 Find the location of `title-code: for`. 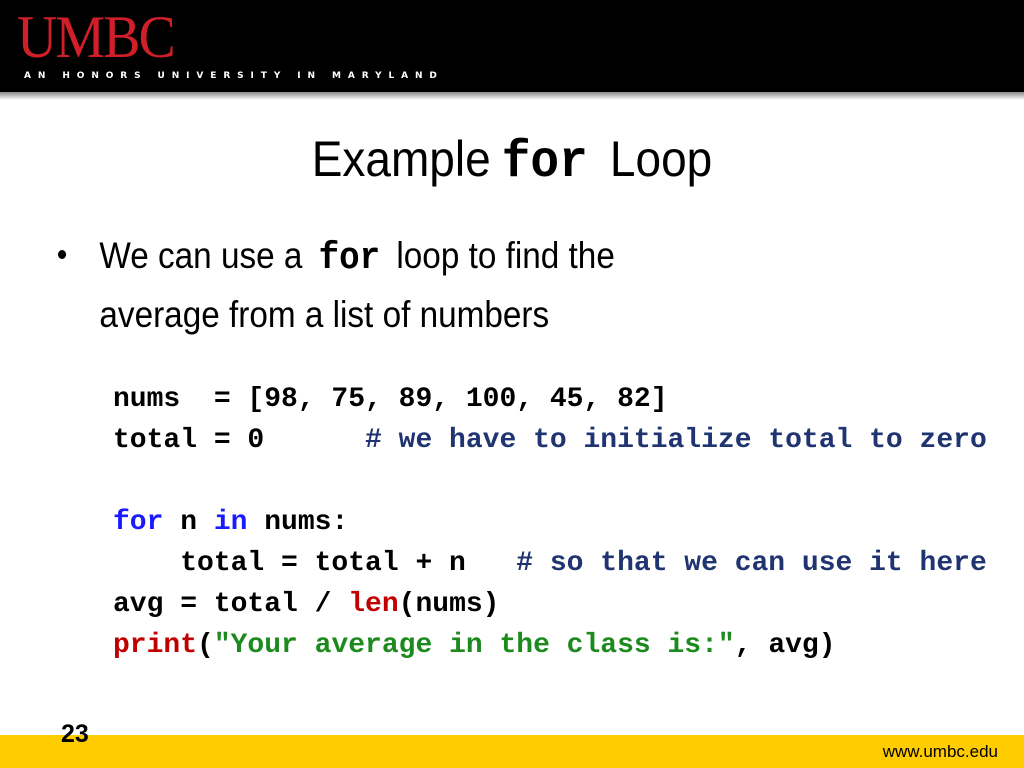

title-code: for is located at coordinates (544, 162).